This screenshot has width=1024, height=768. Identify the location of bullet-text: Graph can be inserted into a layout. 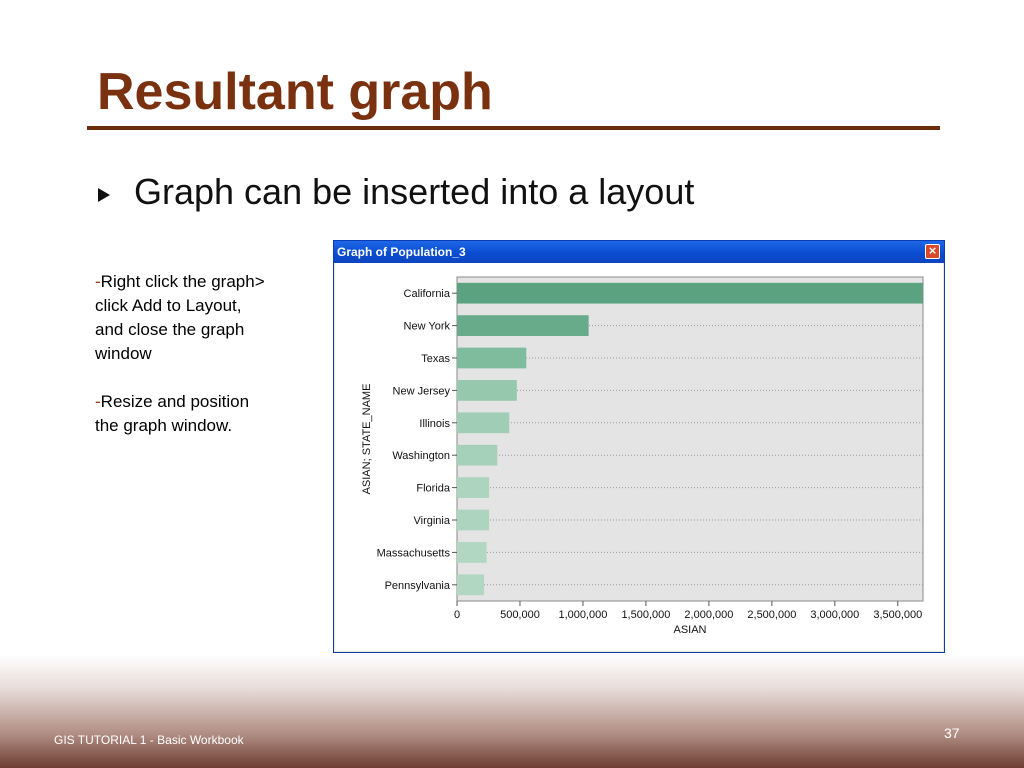
(414, 191).